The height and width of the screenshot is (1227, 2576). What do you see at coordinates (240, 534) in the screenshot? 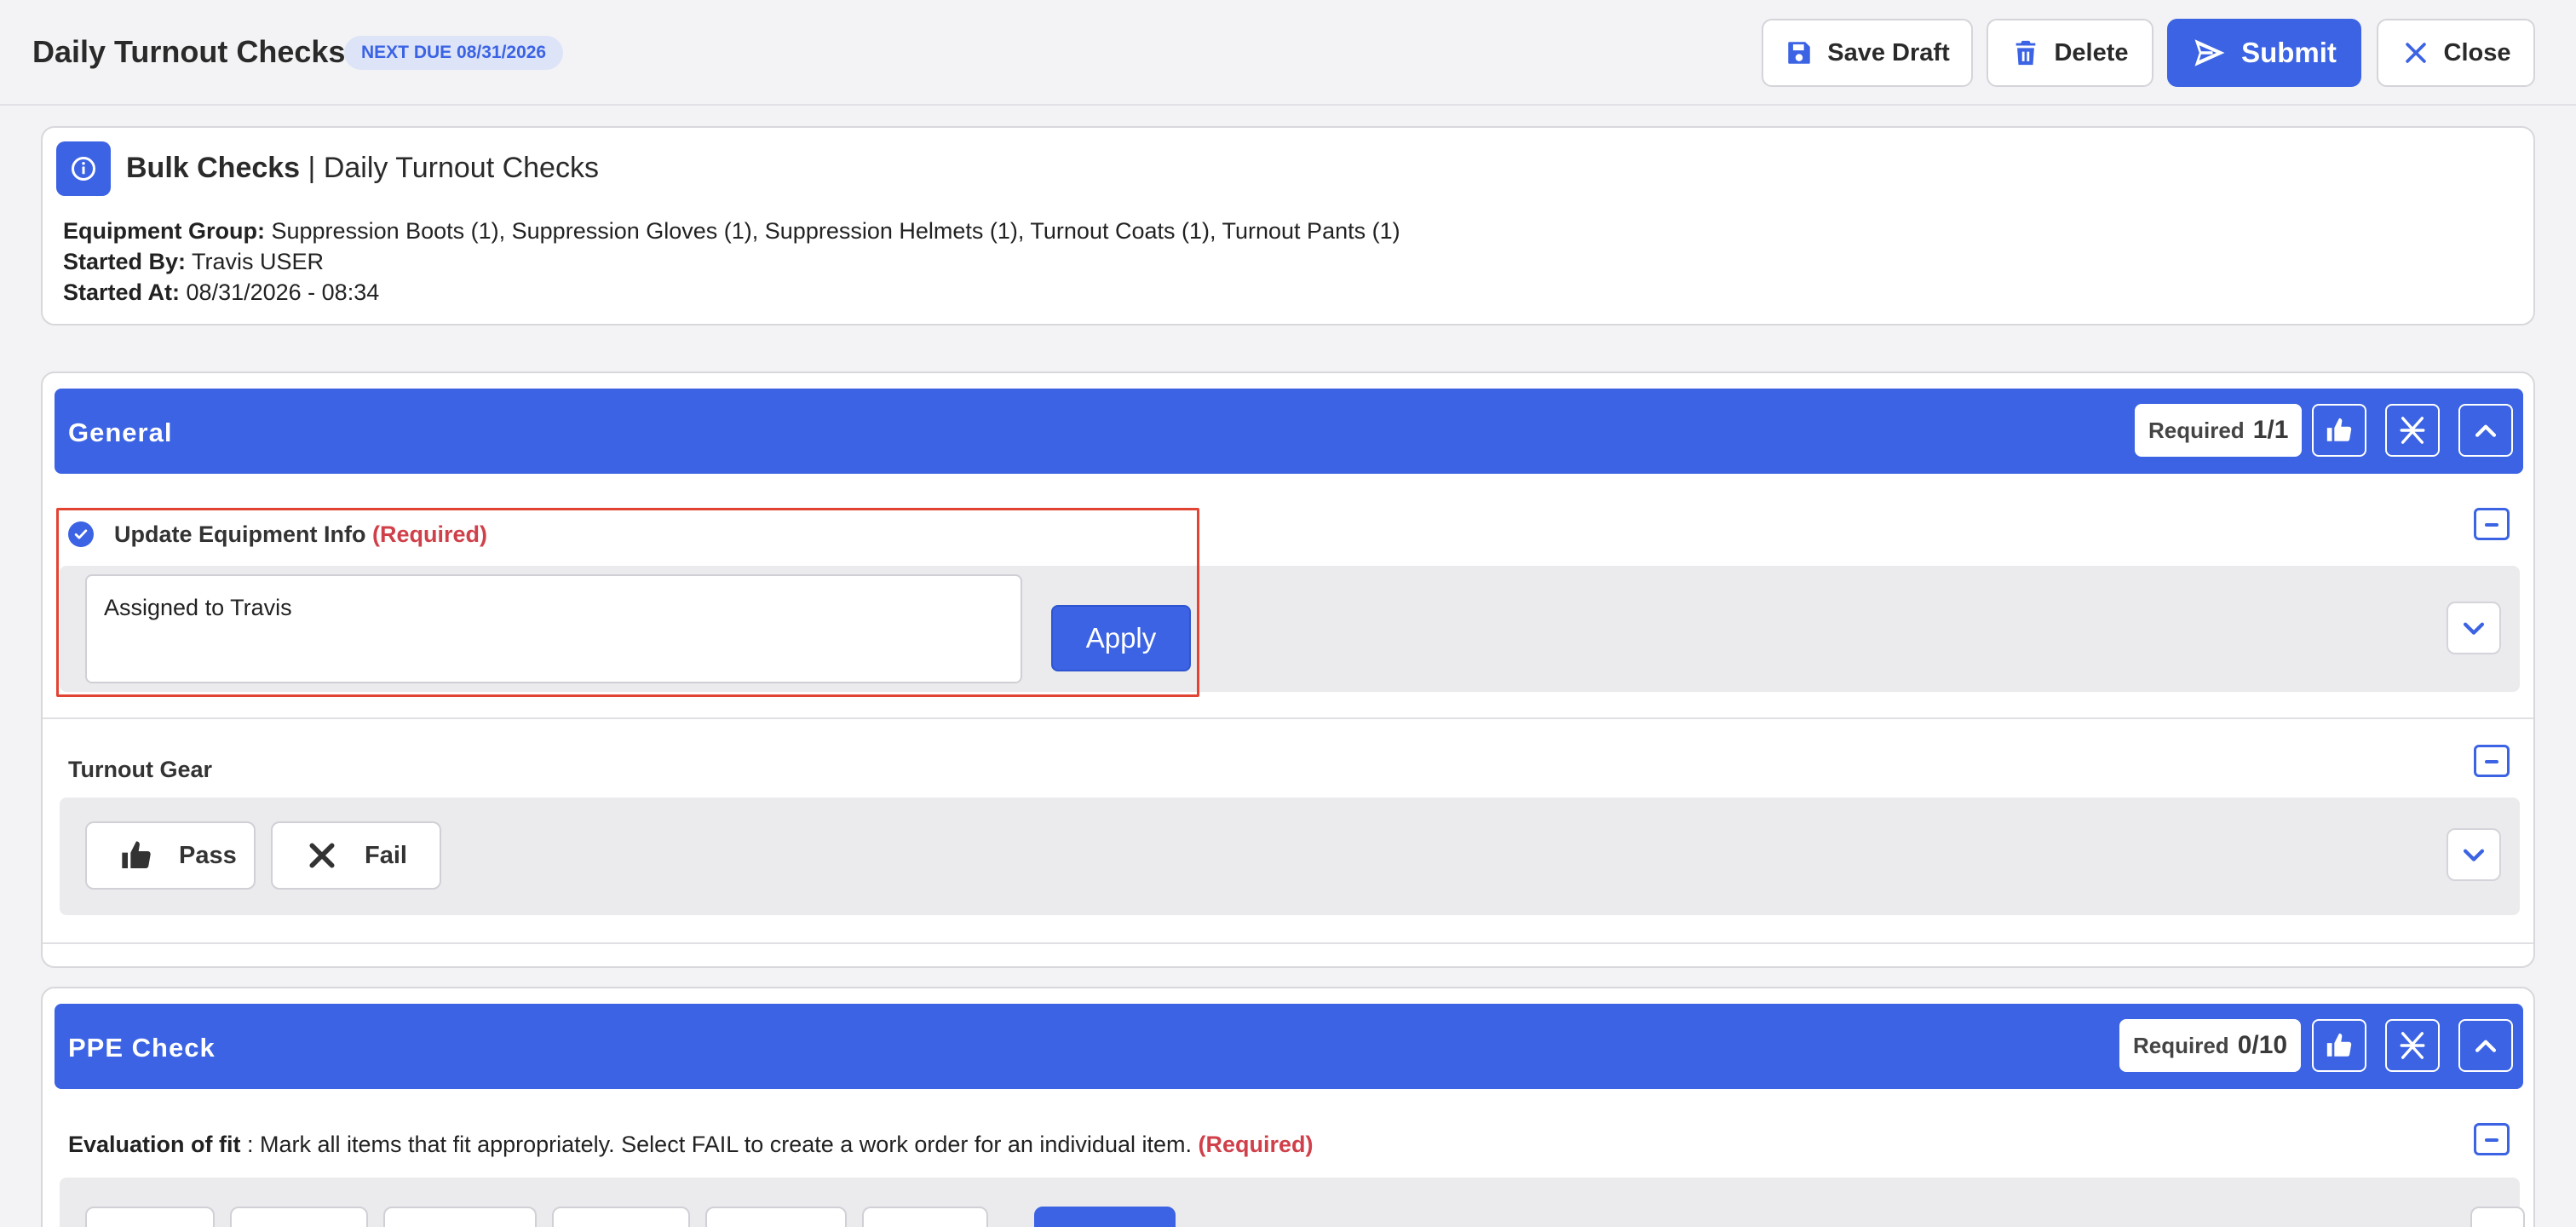
I see `update-equipment-info-text: Update Equipment Info` at bounding box center [240, 534].